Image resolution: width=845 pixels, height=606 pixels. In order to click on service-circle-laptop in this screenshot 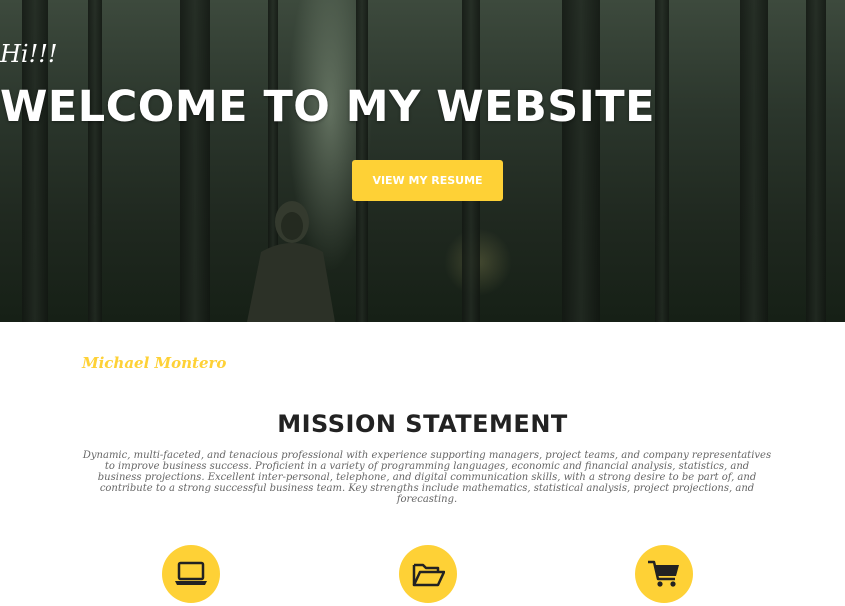, I will do `click(191, 574)`.